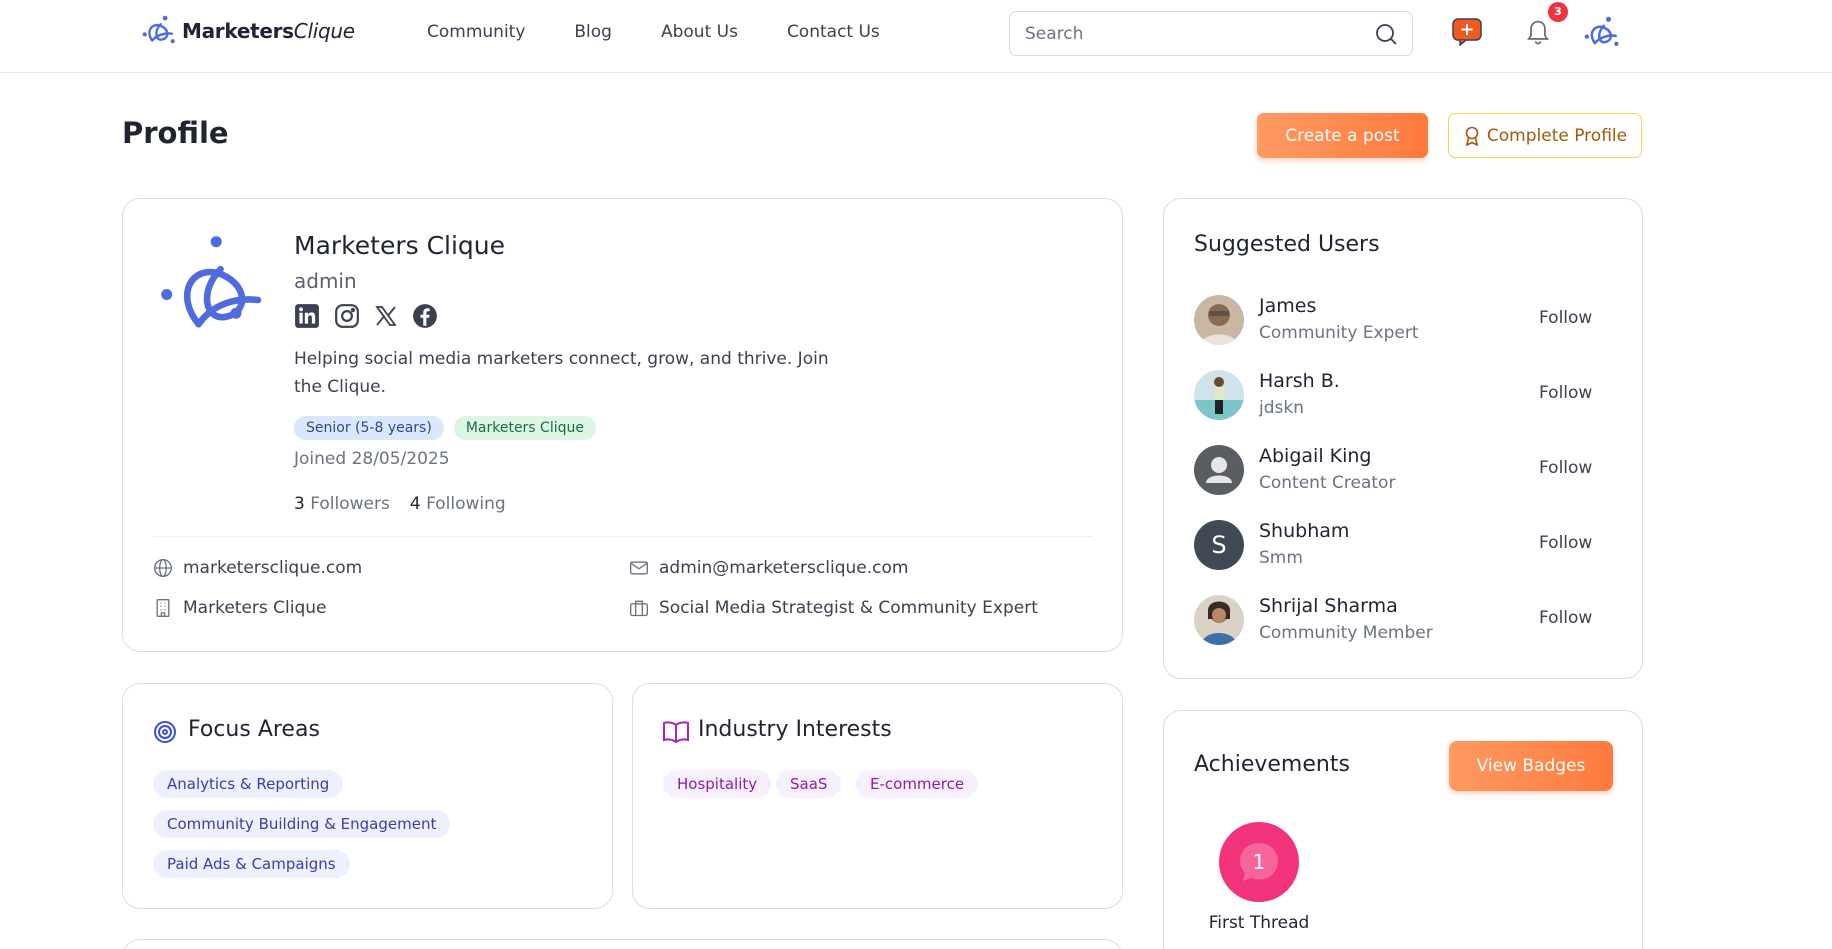  What do you see at coordinates (163, 608) in the screenshot?
I see `building-icon` at bounding box center [163, 608].